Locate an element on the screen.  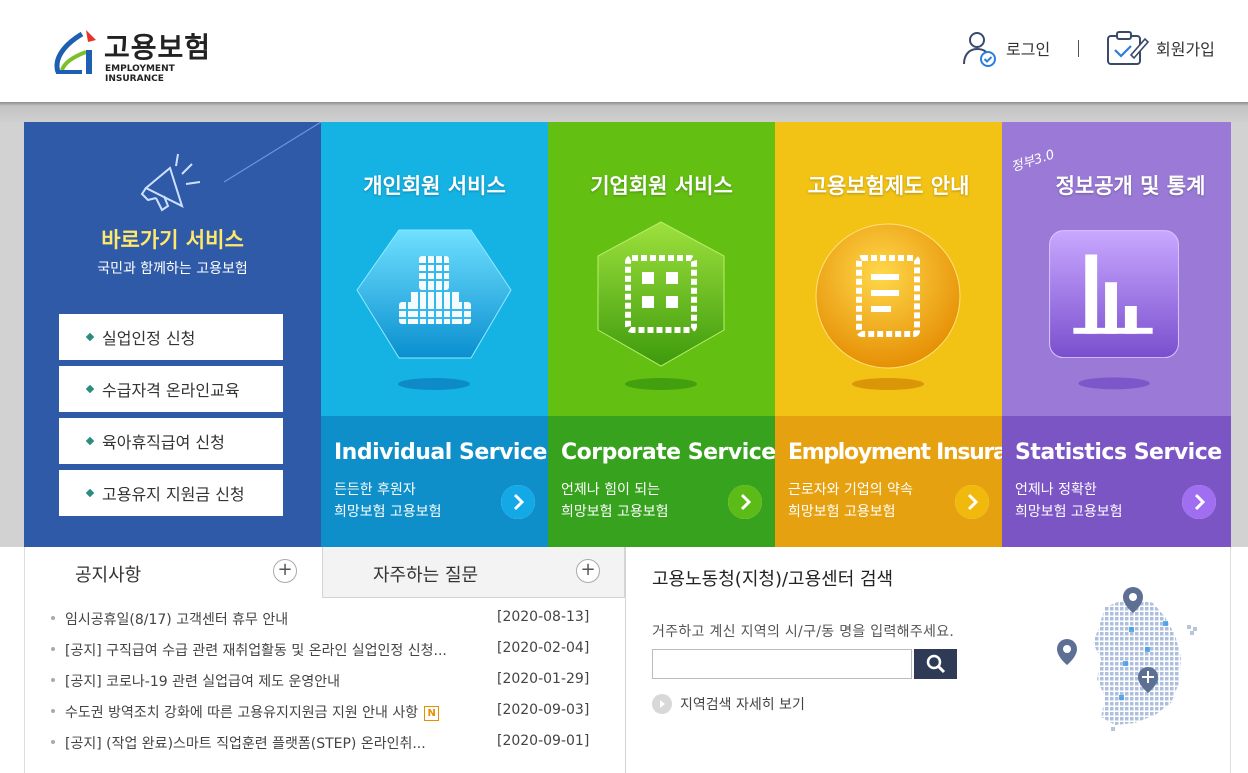
service-en-title: Corporate Service is located at coordinates (668, 452).